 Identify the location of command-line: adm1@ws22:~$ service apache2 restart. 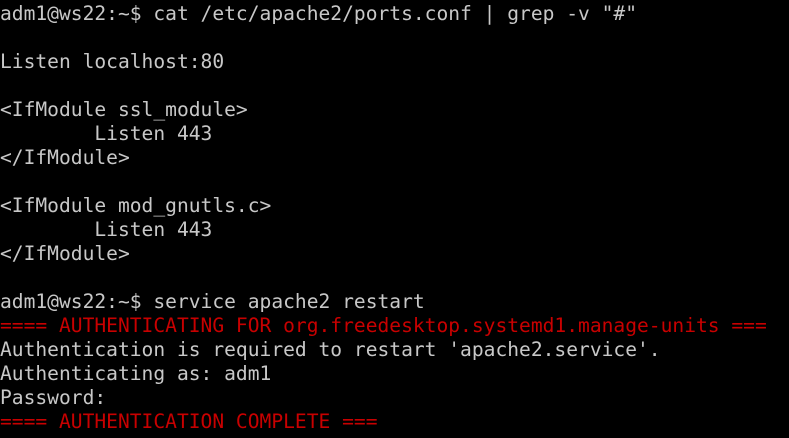
(212, 301).